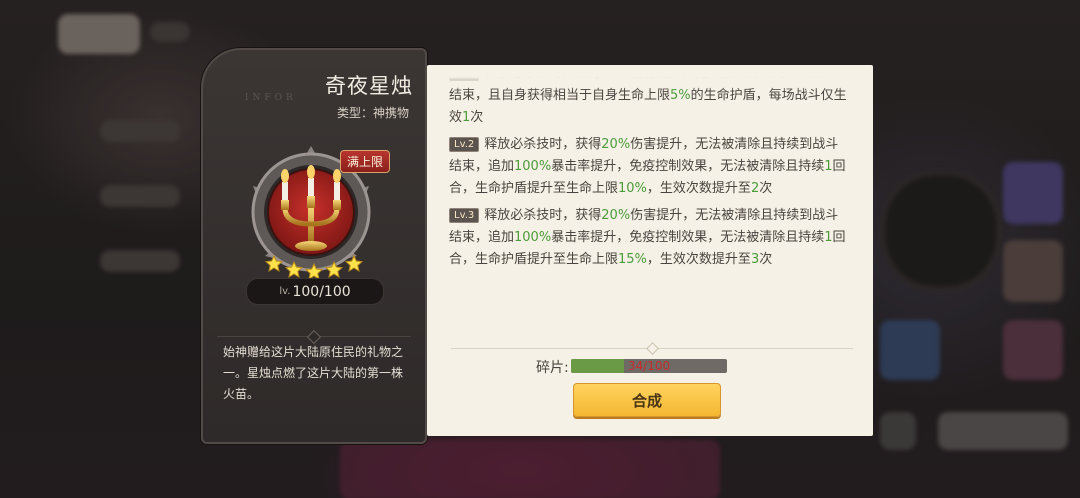 Image resolution: width=1080 pixels, height=498 pixels. What do you see at coordinates (372, 113) in the screenshot?
I see `item-type: 类型：神携物` at bounding box center [372, 113].